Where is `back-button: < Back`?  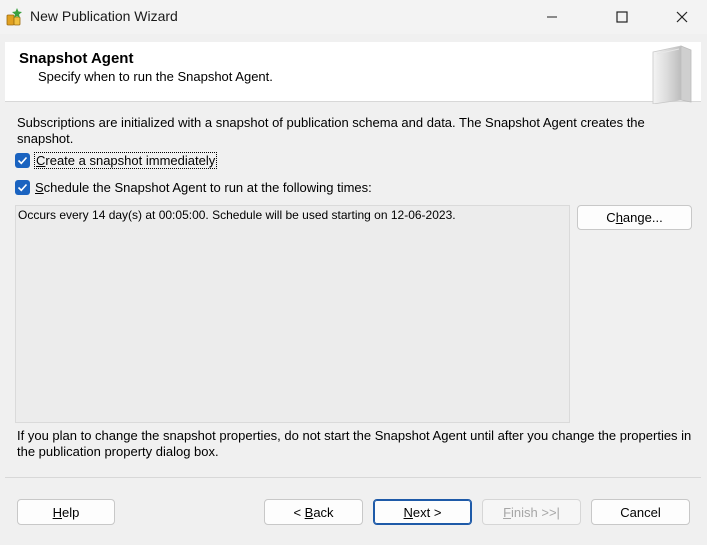
back-button: < Back is located at coordinates (313, 512).